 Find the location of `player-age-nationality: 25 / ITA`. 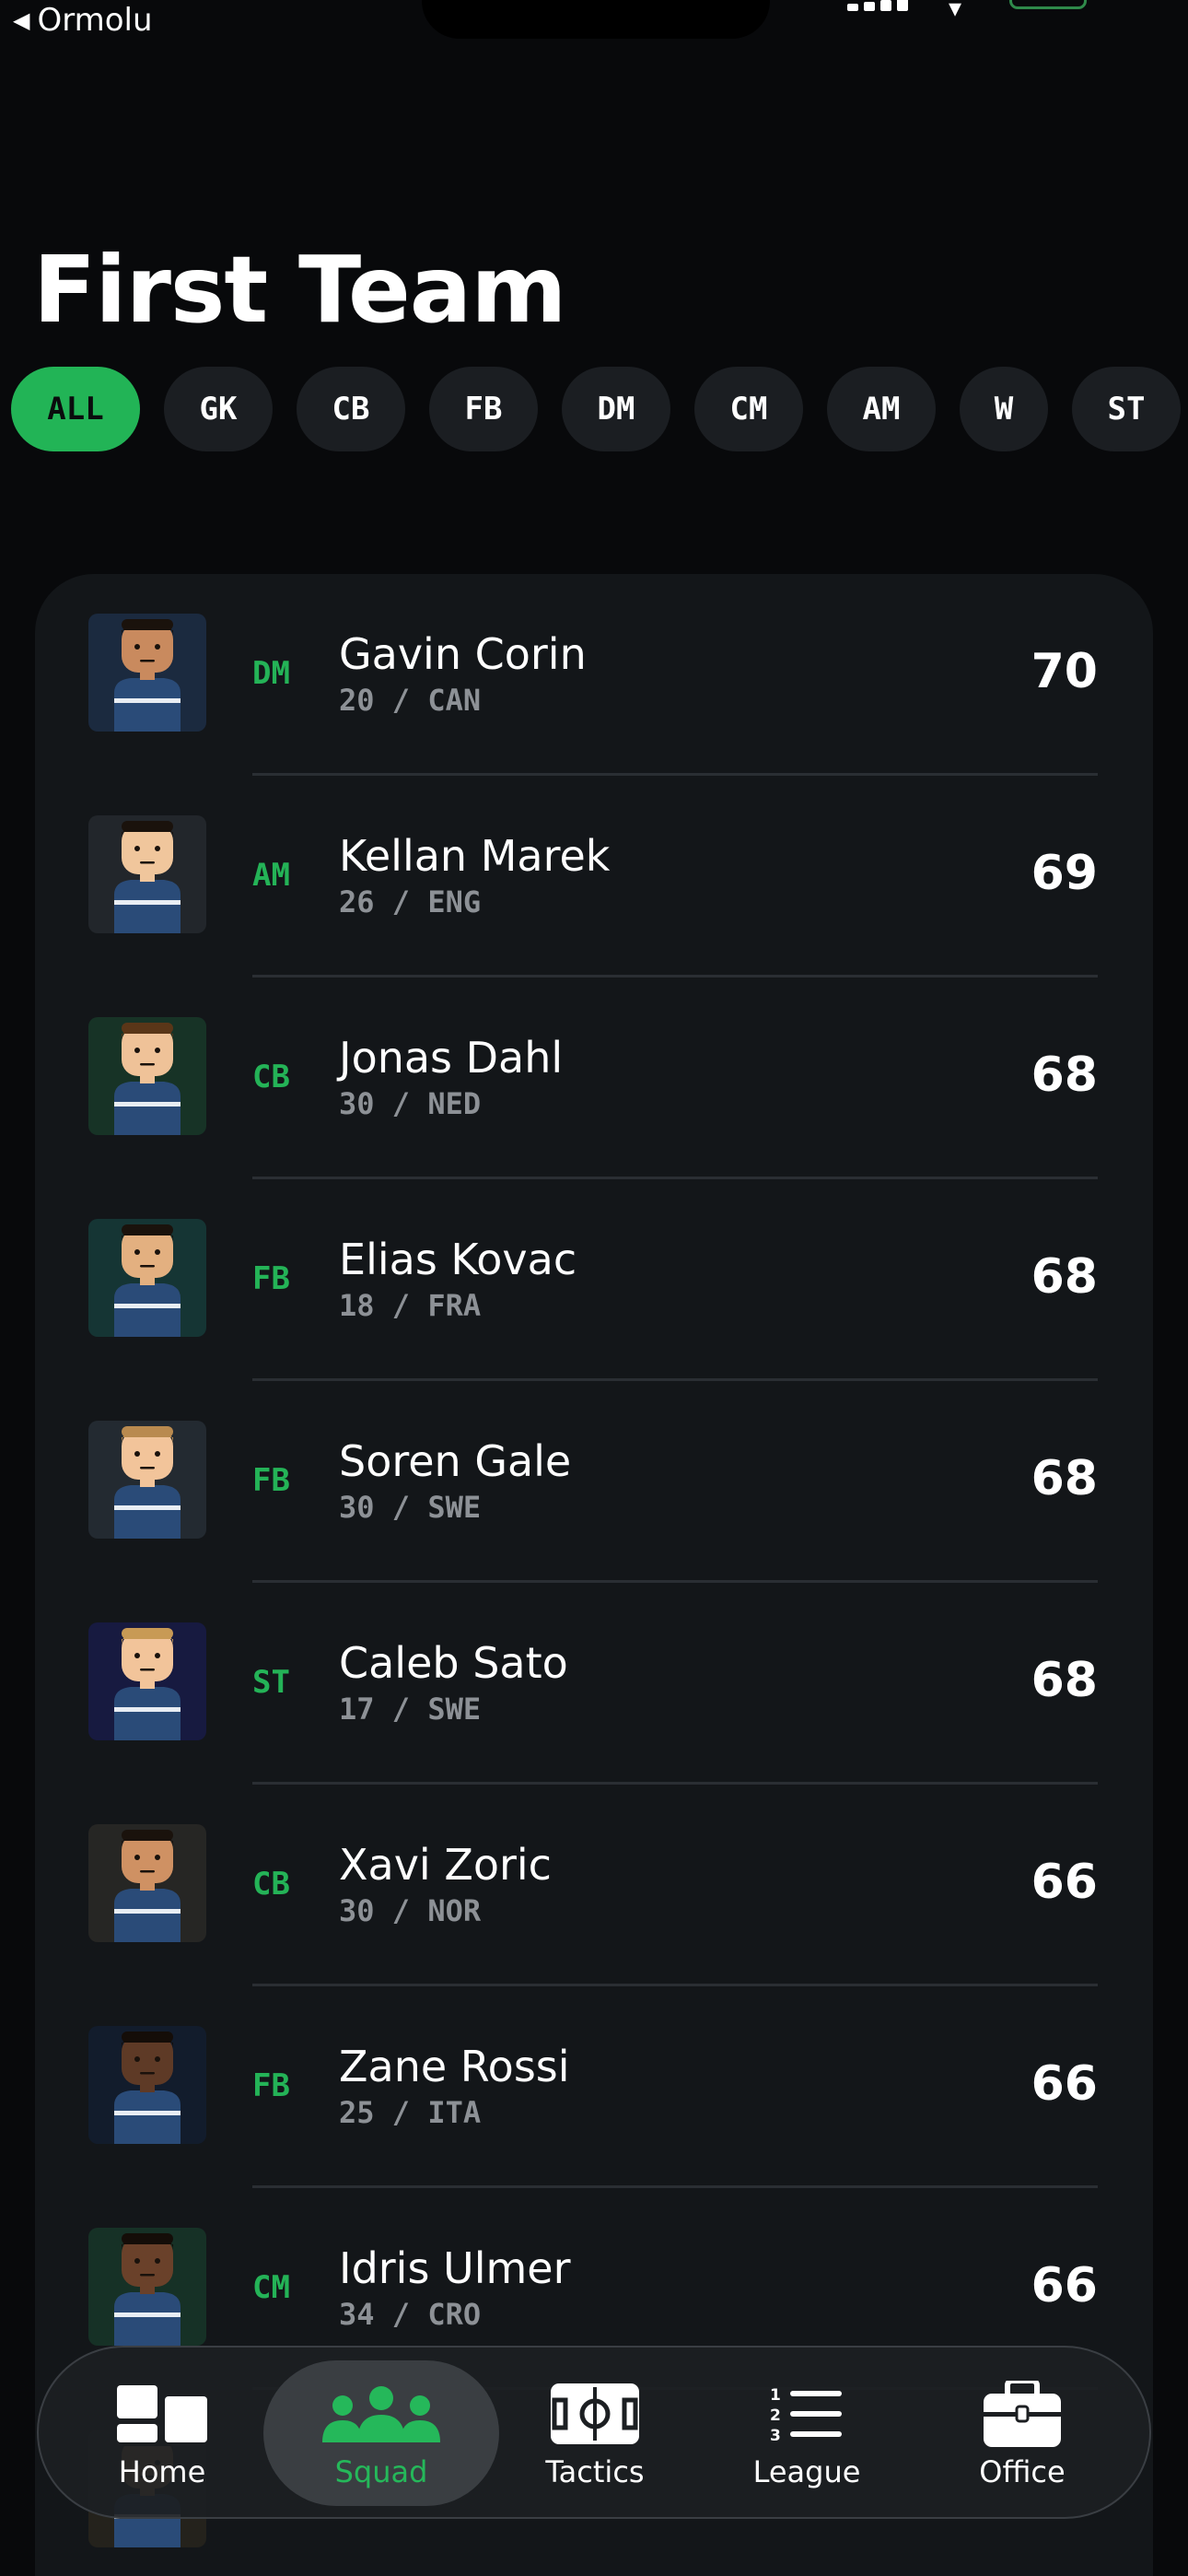

player-age-nationality: 25 / ITA is located at coordinates (410, 2112).